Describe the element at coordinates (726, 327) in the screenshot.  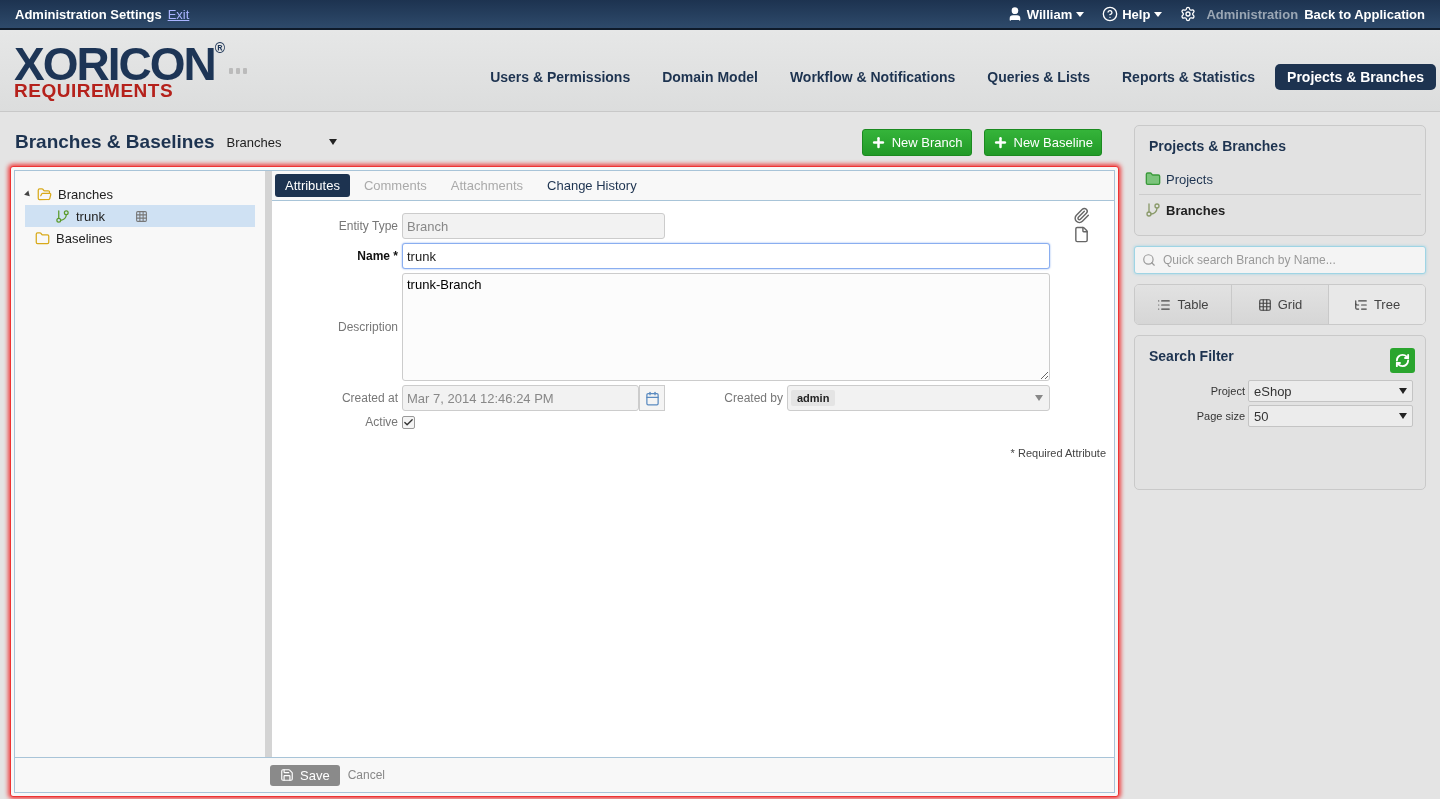
I see `description-field: trunk-Branch` at that location.